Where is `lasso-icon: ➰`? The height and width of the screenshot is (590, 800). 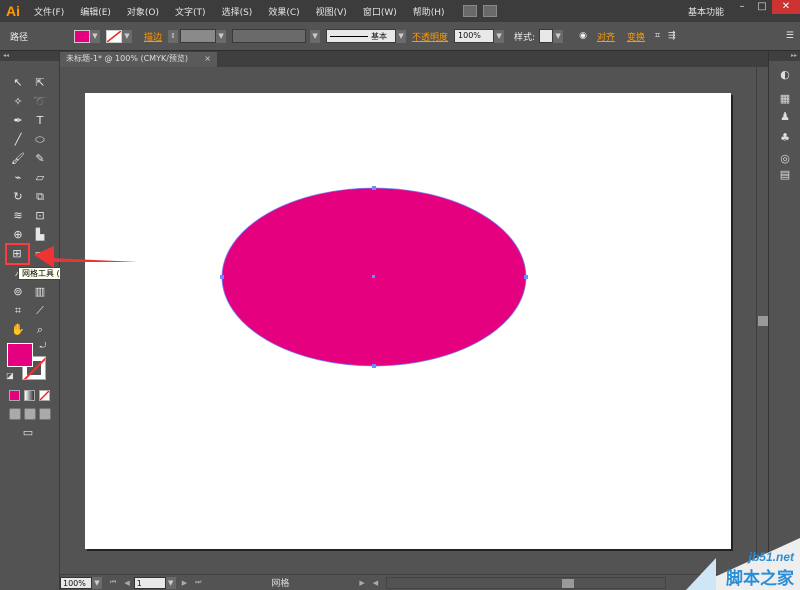
lasso-icon: ➰ is located at coordinates (40, 102).